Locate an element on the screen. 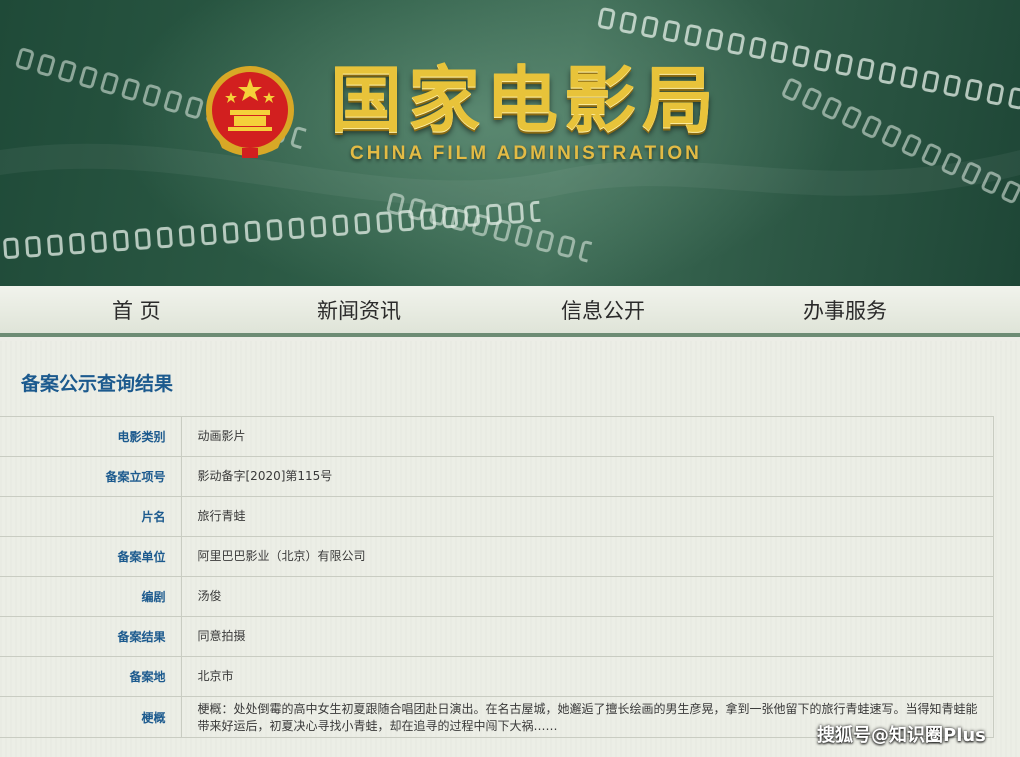  row-label: 电影类别 is located at coordinates (91, 436).